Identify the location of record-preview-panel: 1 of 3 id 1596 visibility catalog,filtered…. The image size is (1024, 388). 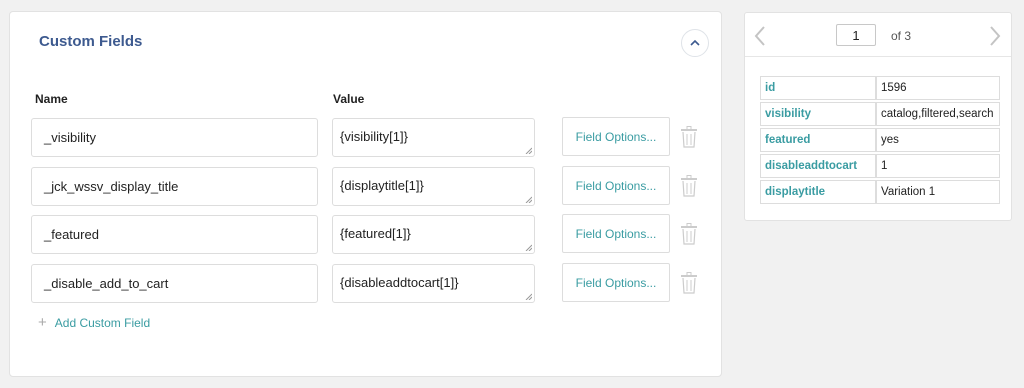
(878, 116).